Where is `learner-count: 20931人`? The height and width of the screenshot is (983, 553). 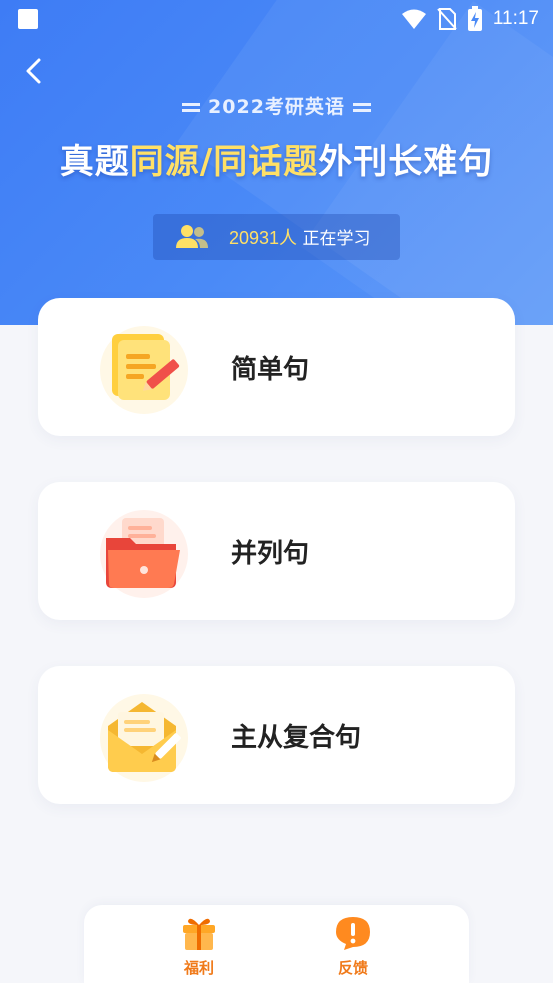
learner-count: 20931人 is located at coordinates (263, 238).